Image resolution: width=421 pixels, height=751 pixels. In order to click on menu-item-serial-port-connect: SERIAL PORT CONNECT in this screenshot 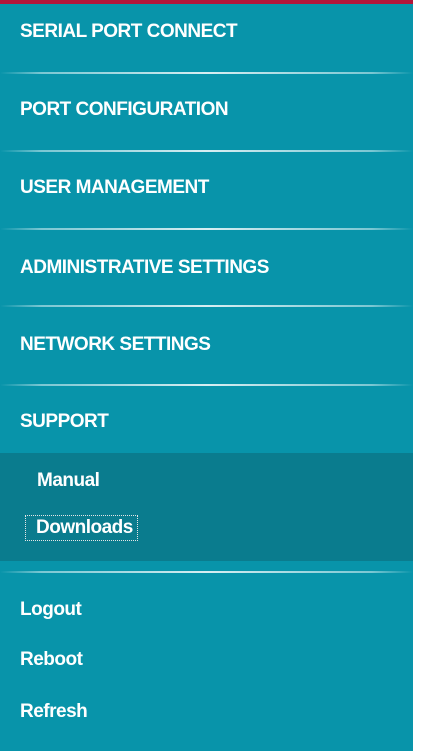, I will do `click(129, 32)`.